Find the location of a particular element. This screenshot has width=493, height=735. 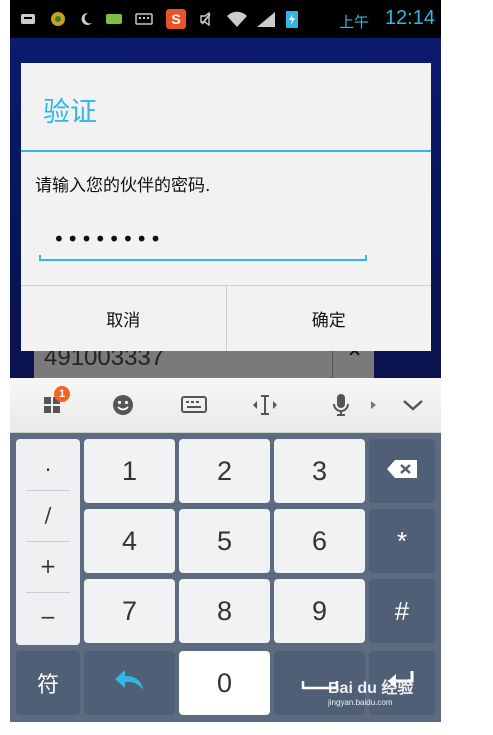

backspace-icon is located at coordinates (402, 471).